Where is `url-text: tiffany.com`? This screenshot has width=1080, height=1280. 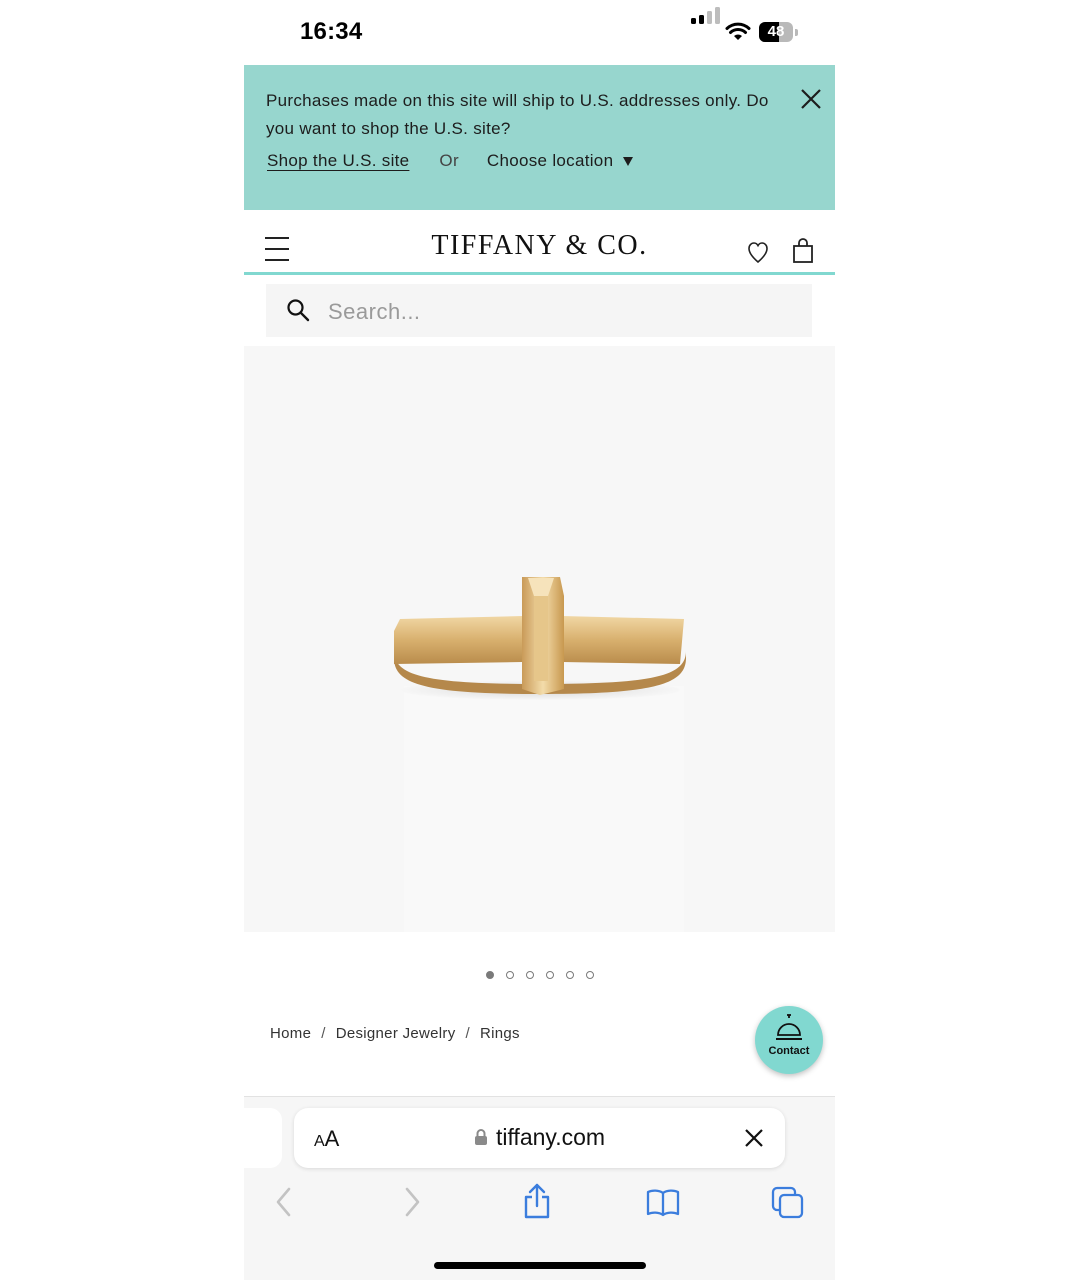
url-text: tiffany.com is located at coordinates (550, 1137).